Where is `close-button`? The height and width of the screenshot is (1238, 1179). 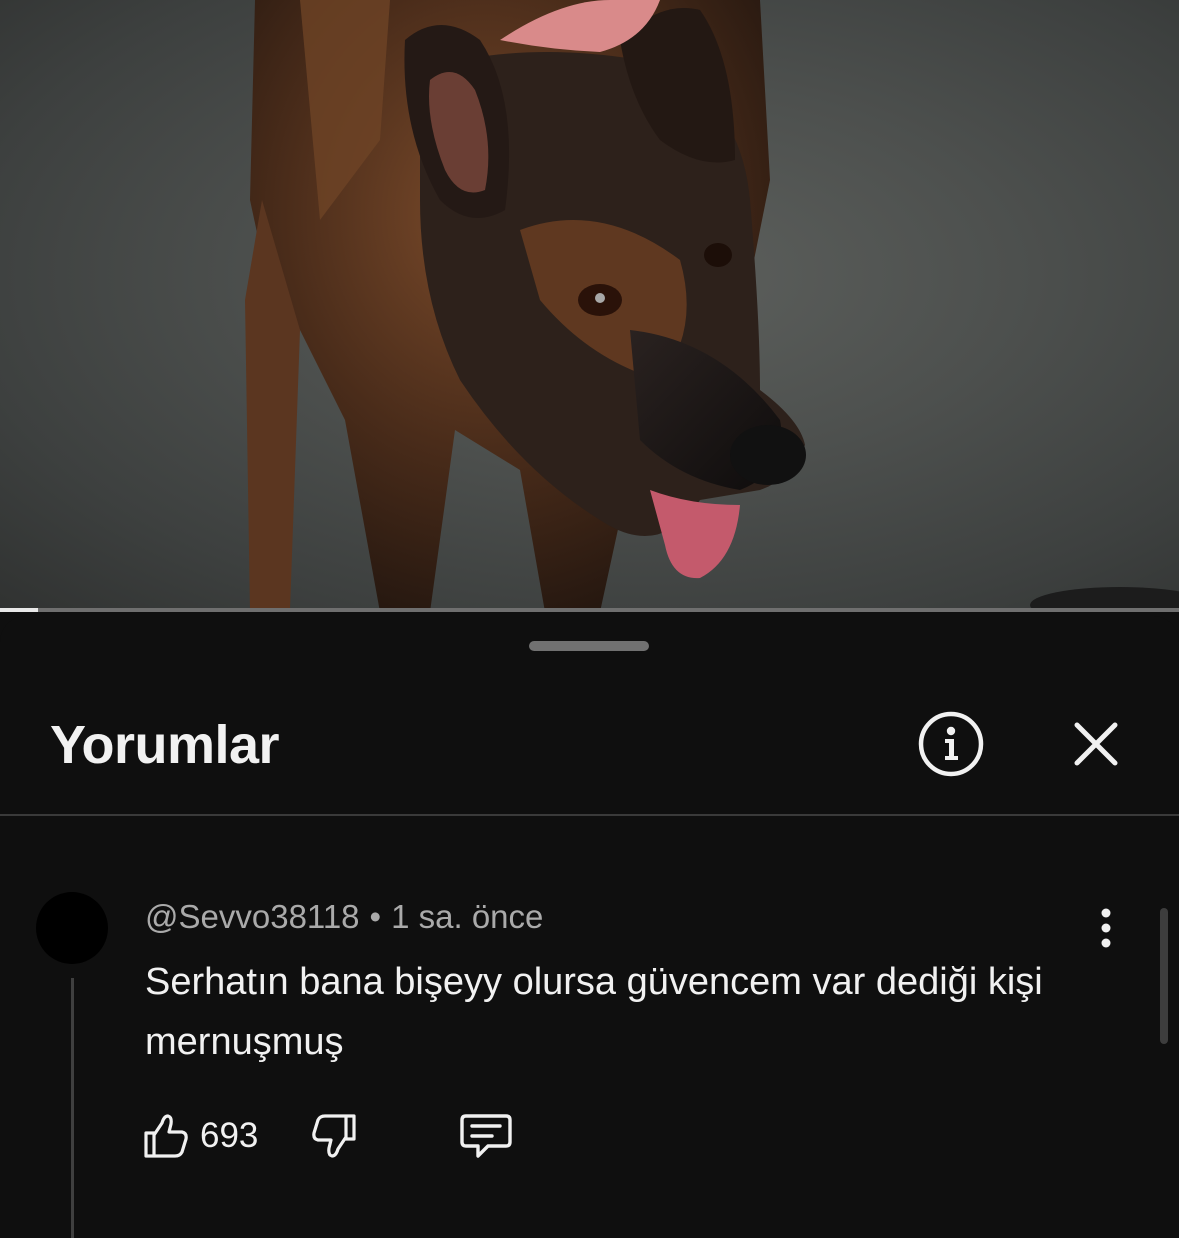 close-button is located at coordinates (1096, 744).